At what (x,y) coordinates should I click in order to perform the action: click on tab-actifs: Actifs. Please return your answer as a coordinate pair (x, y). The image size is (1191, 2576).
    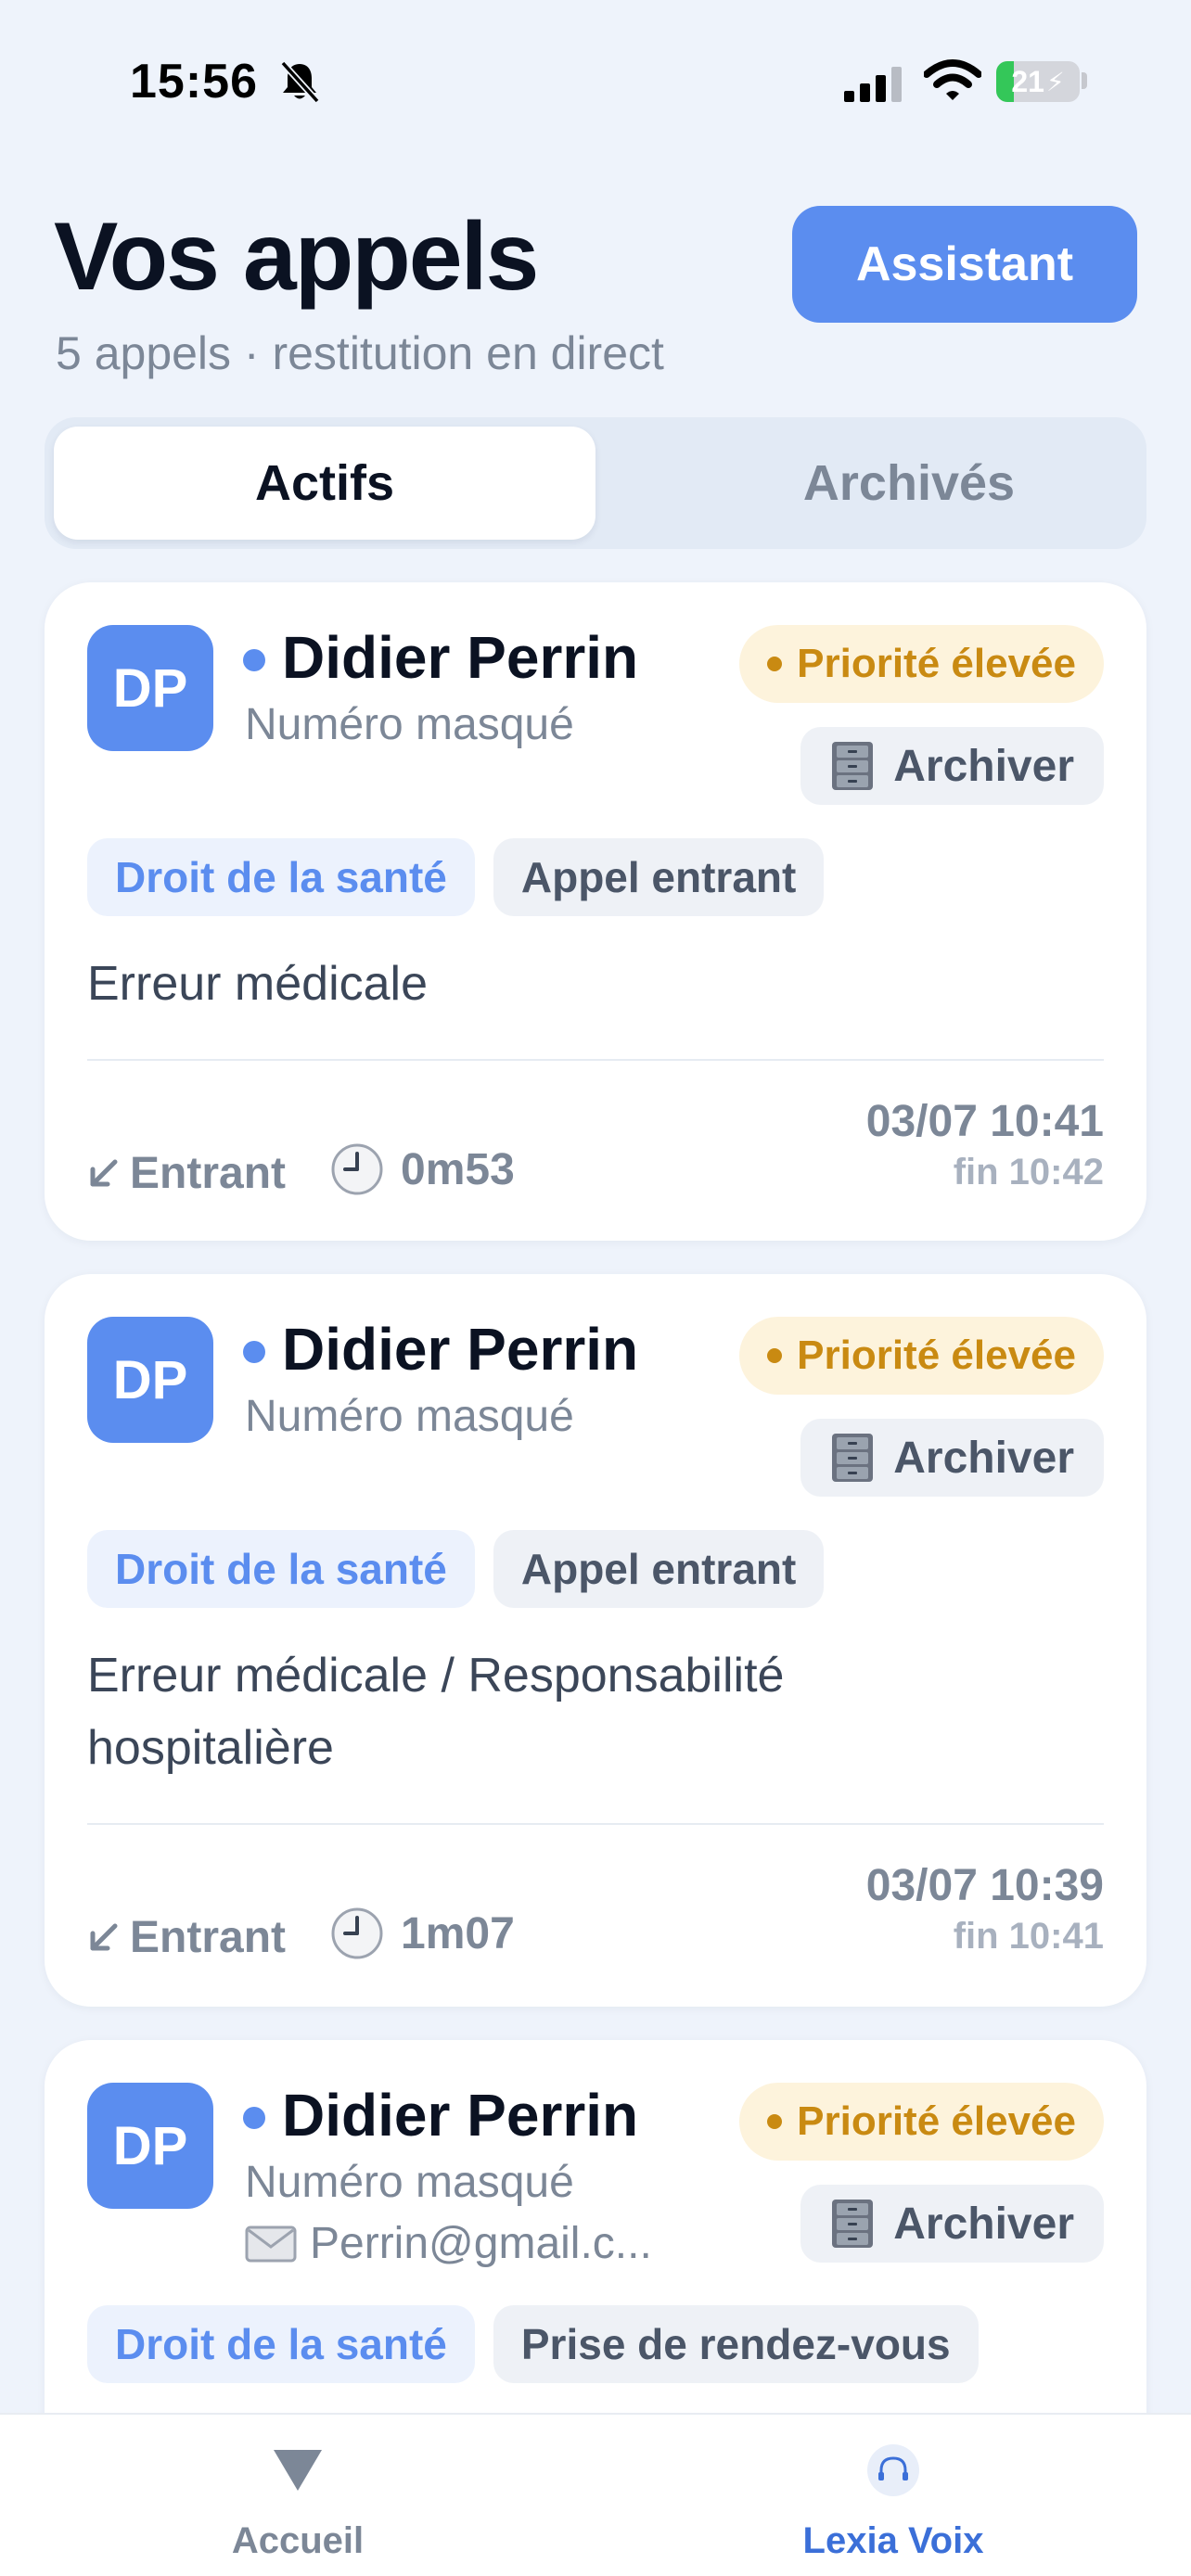
    Looking at the image, I should click on (325, 483).